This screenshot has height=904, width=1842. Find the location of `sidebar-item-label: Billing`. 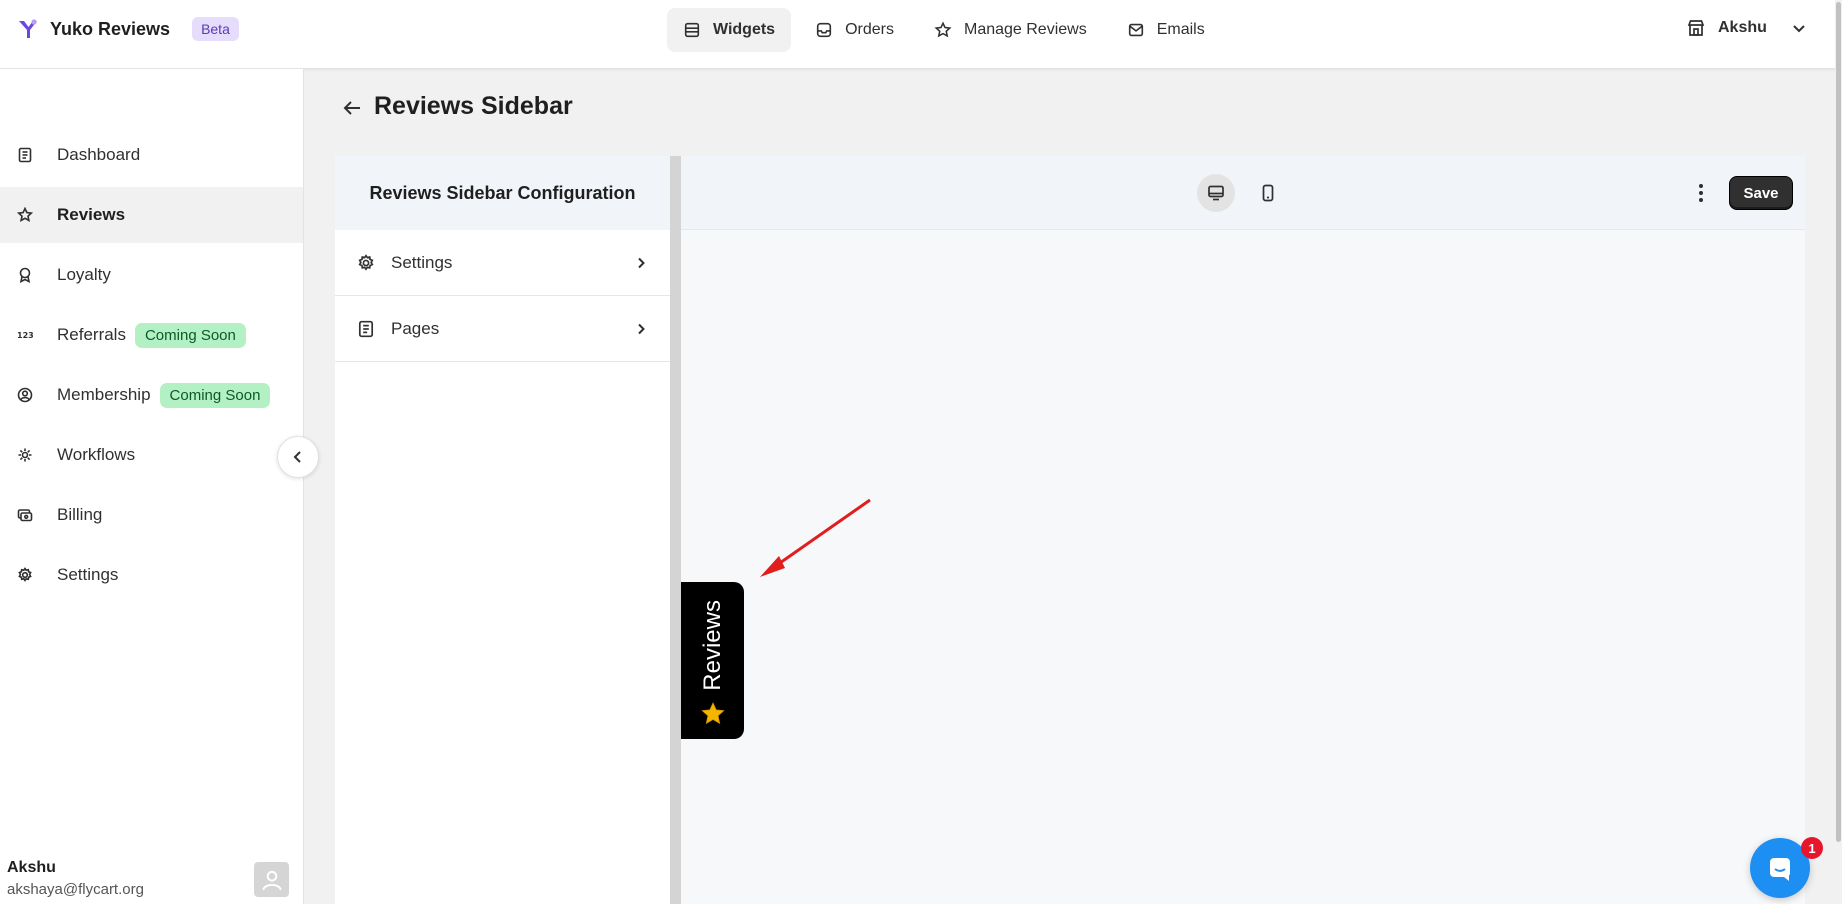

sidebar-item-label: Billing is located at coordinates (80, 514).